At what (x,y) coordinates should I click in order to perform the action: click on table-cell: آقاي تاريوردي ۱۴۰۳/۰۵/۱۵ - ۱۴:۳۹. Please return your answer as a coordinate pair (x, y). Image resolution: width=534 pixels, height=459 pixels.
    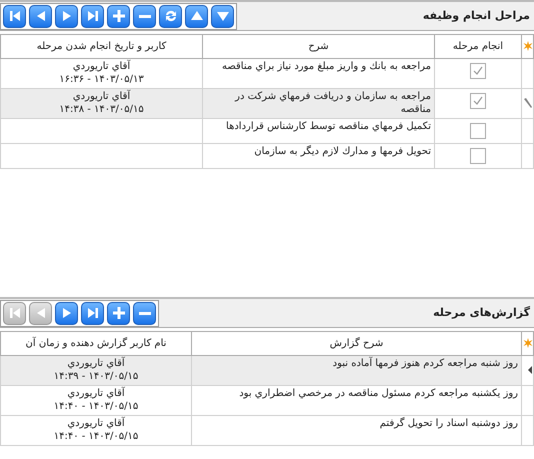
    Looking at the image, I should click on (96, 371).